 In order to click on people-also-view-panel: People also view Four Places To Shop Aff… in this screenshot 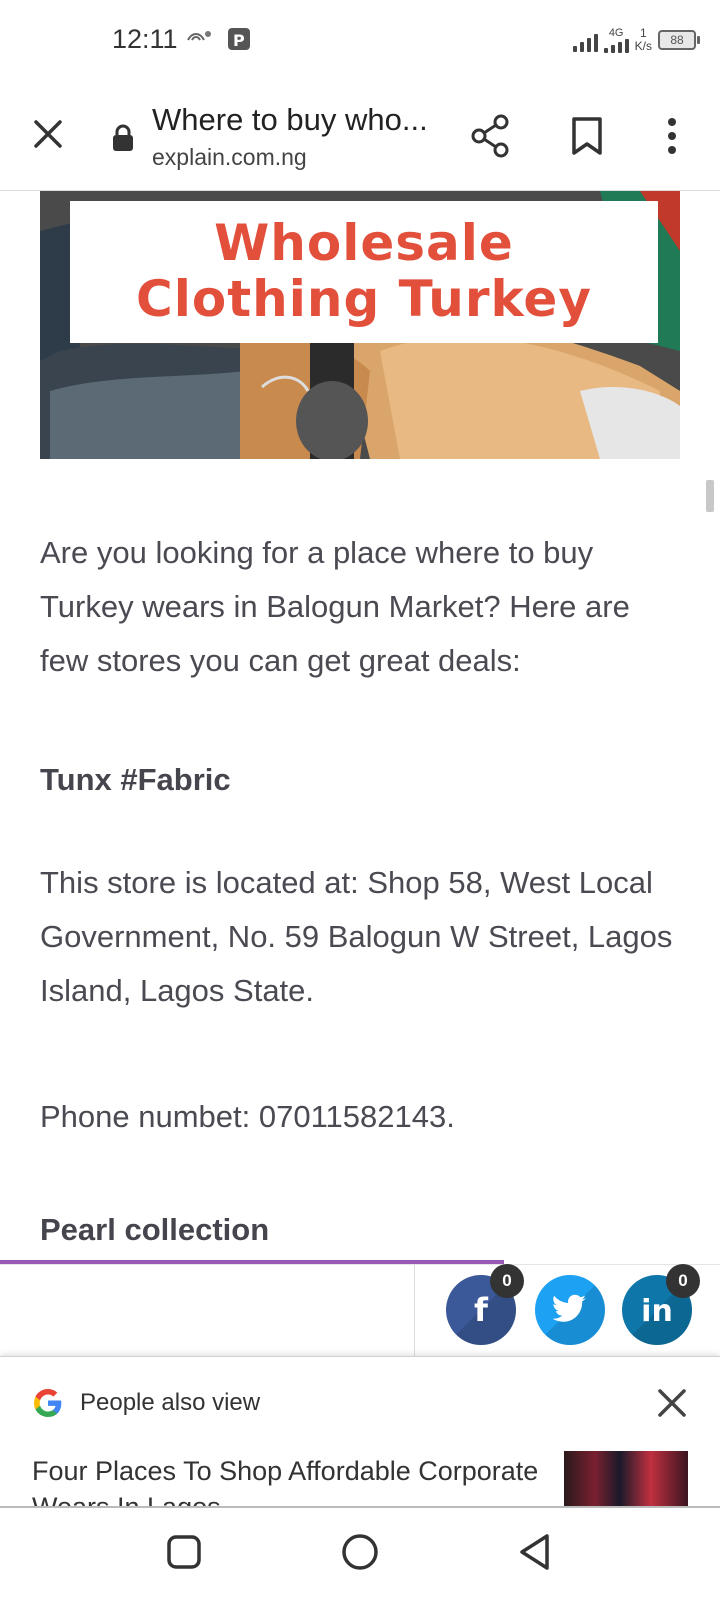, I will do `click(360, 1431)`.